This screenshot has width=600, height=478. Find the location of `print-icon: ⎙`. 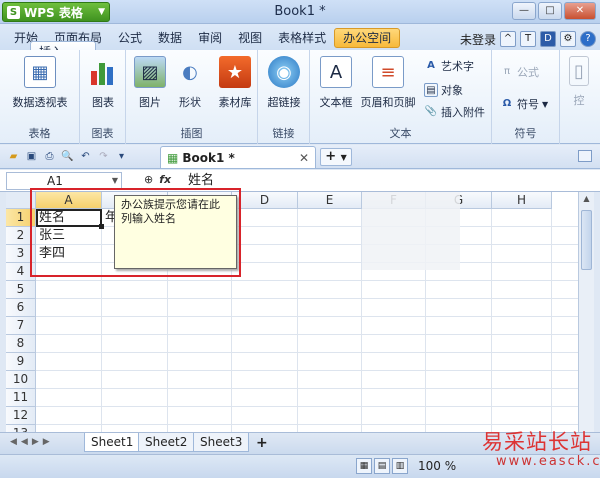

print-icon: ⎙ is located at coordinates (49, 156).